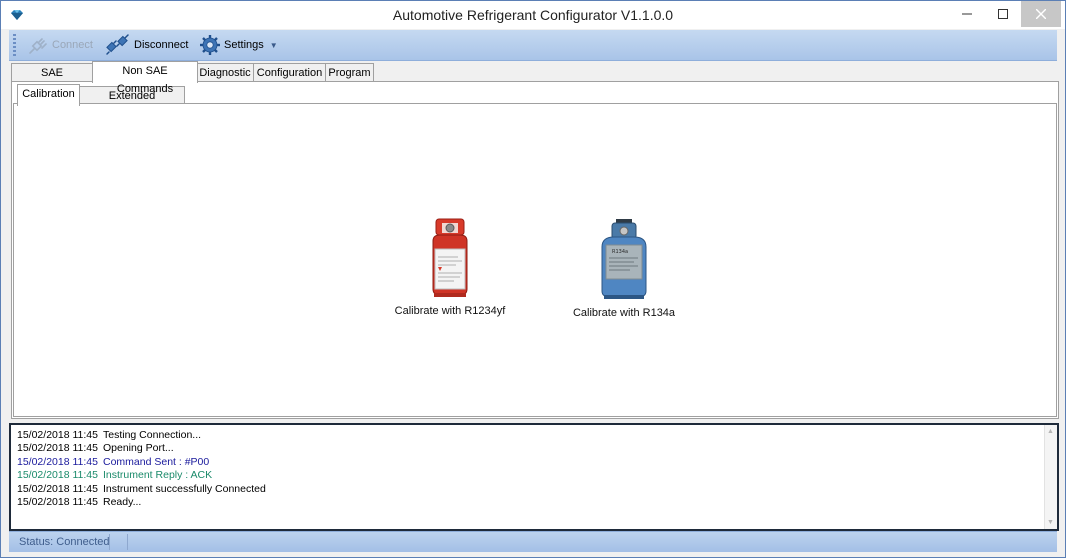 The image size is (1066, 558). What do you see at coordinates (38, 46) in the screenshot?
I see `plug-icon` at bounding box center [38, 46].